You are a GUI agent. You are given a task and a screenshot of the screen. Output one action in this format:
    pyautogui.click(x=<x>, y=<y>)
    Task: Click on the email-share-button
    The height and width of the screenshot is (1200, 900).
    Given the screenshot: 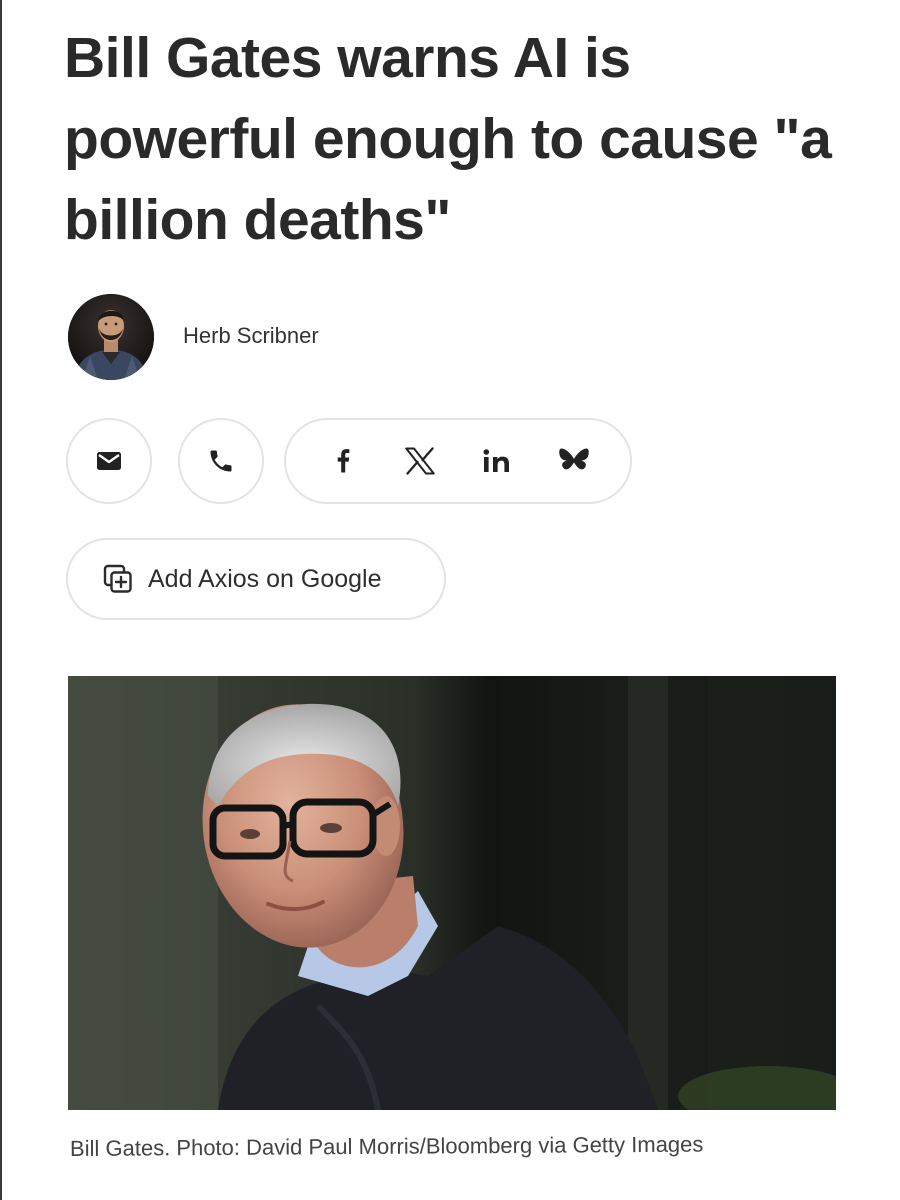 What is the action you would take?
    pyautogui.click(x=109, y=461)
    